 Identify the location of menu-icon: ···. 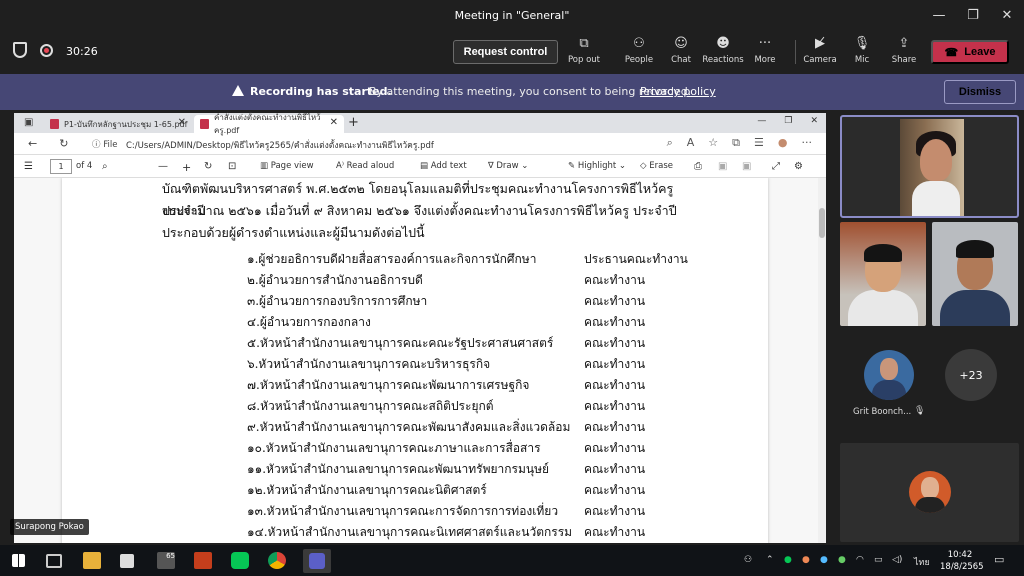
(807, 143).